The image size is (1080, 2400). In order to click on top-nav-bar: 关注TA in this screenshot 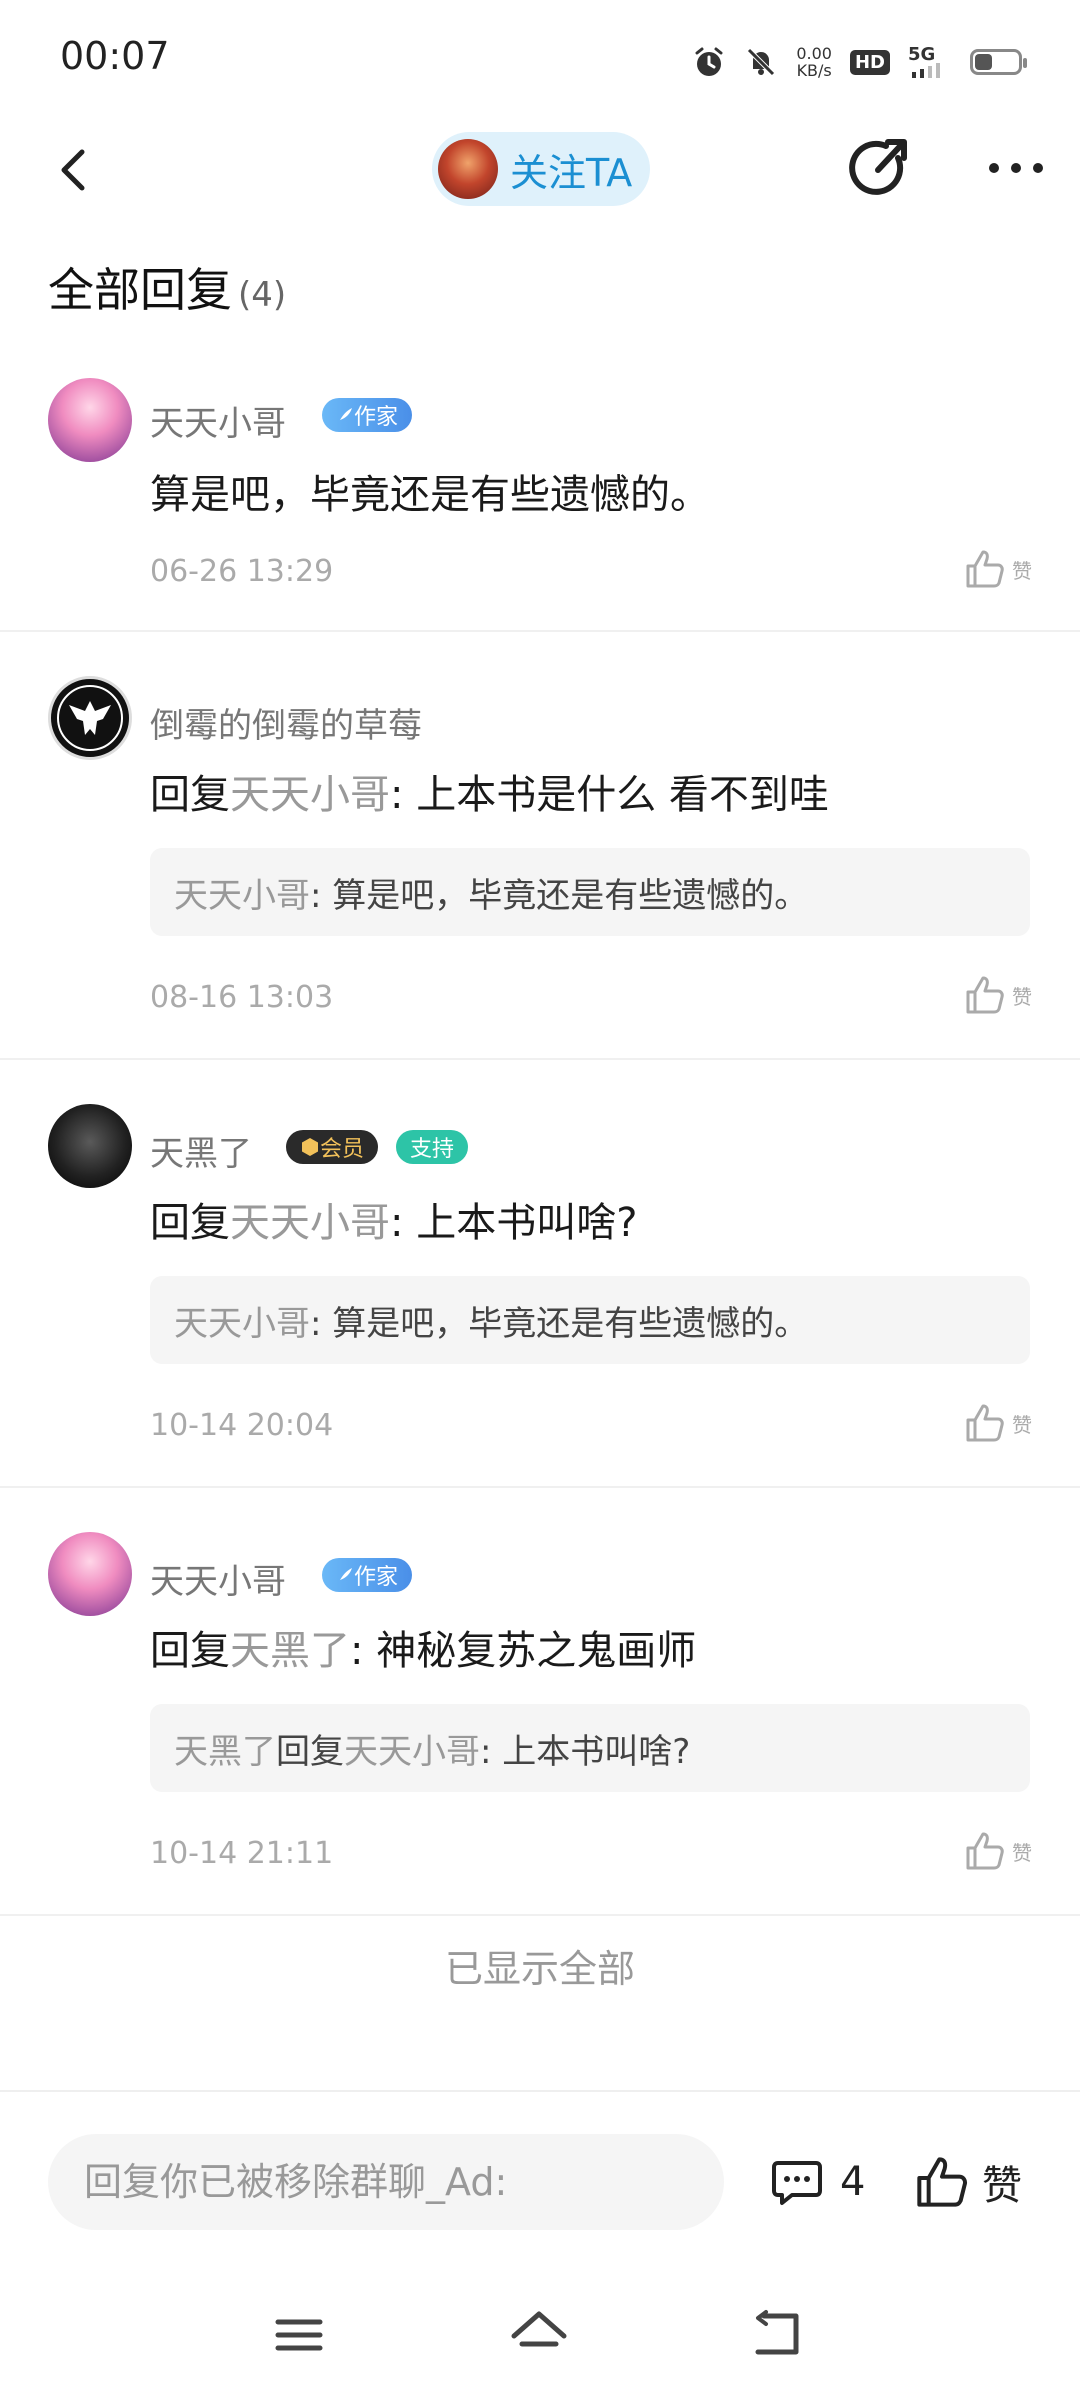, I will do `click(540, 170)`.